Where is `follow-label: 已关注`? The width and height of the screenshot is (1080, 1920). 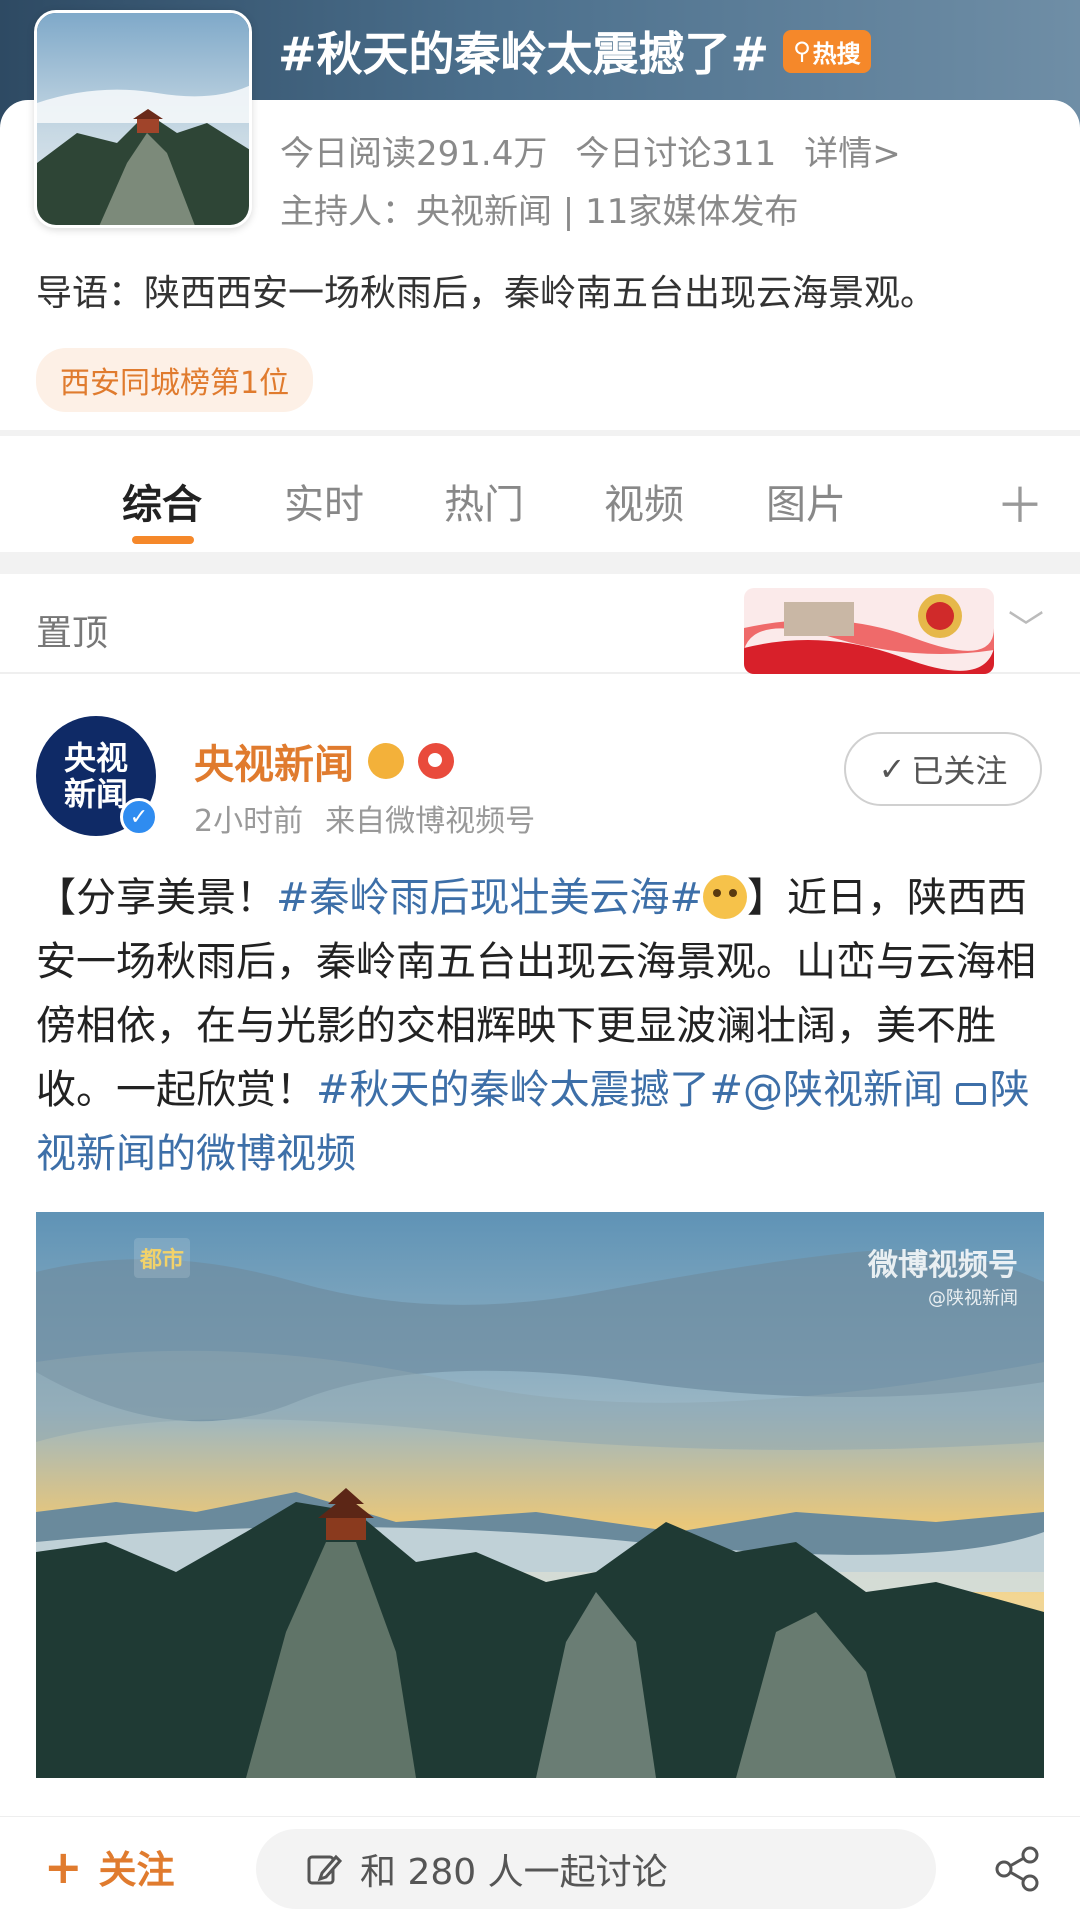 follow-label: 已关注 is located at coordinates (959, 771).